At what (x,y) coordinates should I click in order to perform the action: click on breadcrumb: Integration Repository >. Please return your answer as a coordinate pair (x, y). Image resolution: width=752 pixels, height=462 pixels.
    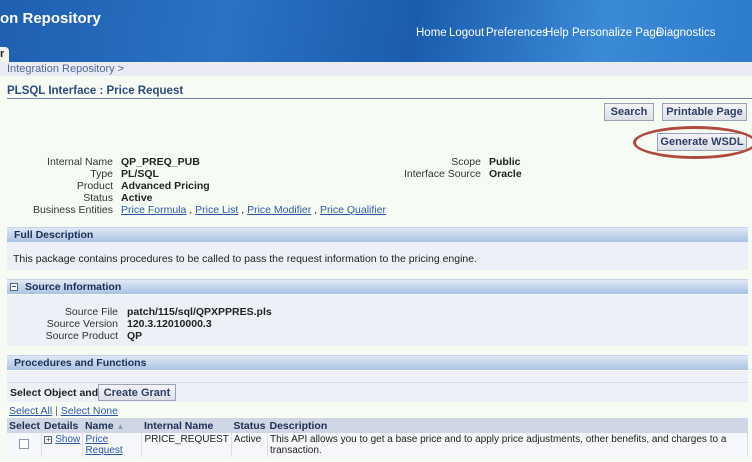
    Looking at the image, I should click on (65, 69).